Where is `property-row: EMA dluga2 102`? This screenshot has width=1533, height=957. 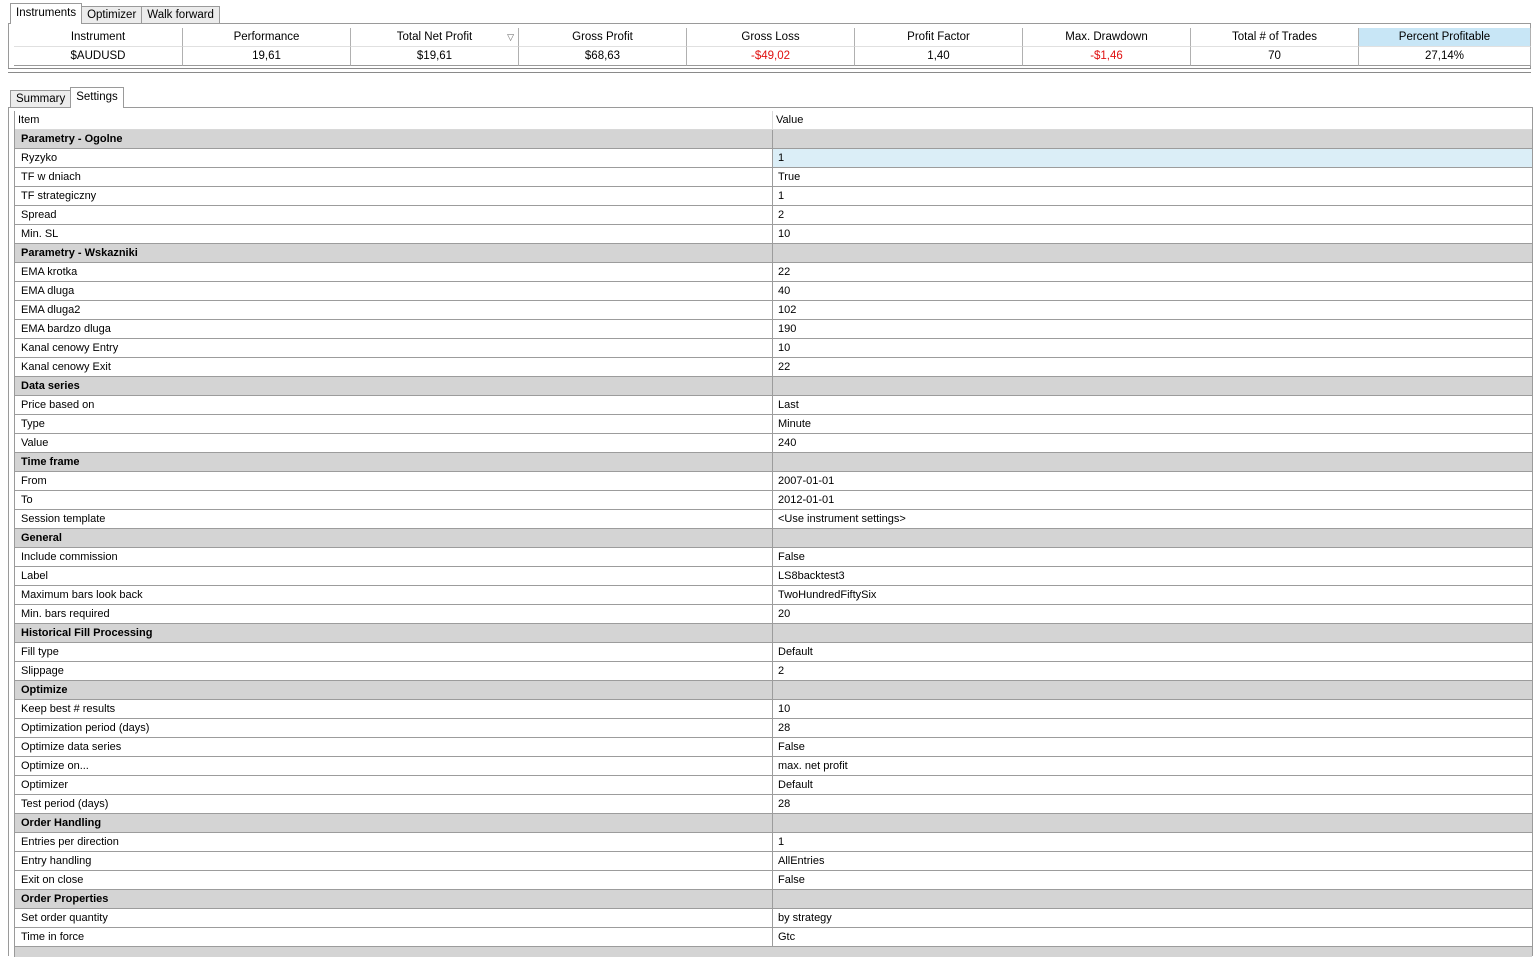 property-row: EMA dluga2 102 is located at coordinates (773, 310).